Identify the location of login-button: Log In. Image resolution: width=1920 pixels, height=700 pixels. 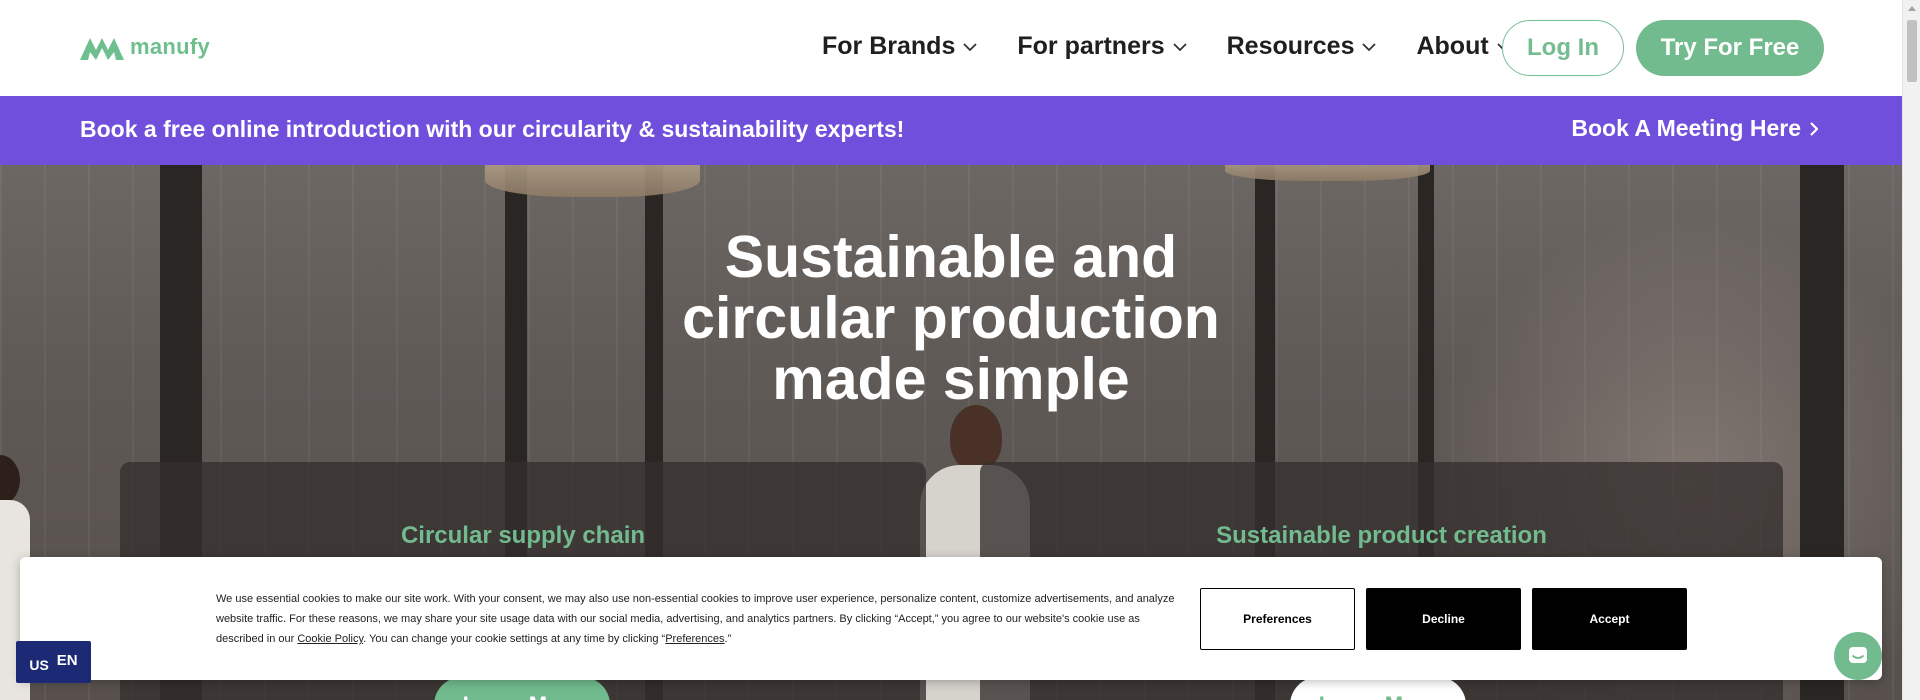
(1563, 48).